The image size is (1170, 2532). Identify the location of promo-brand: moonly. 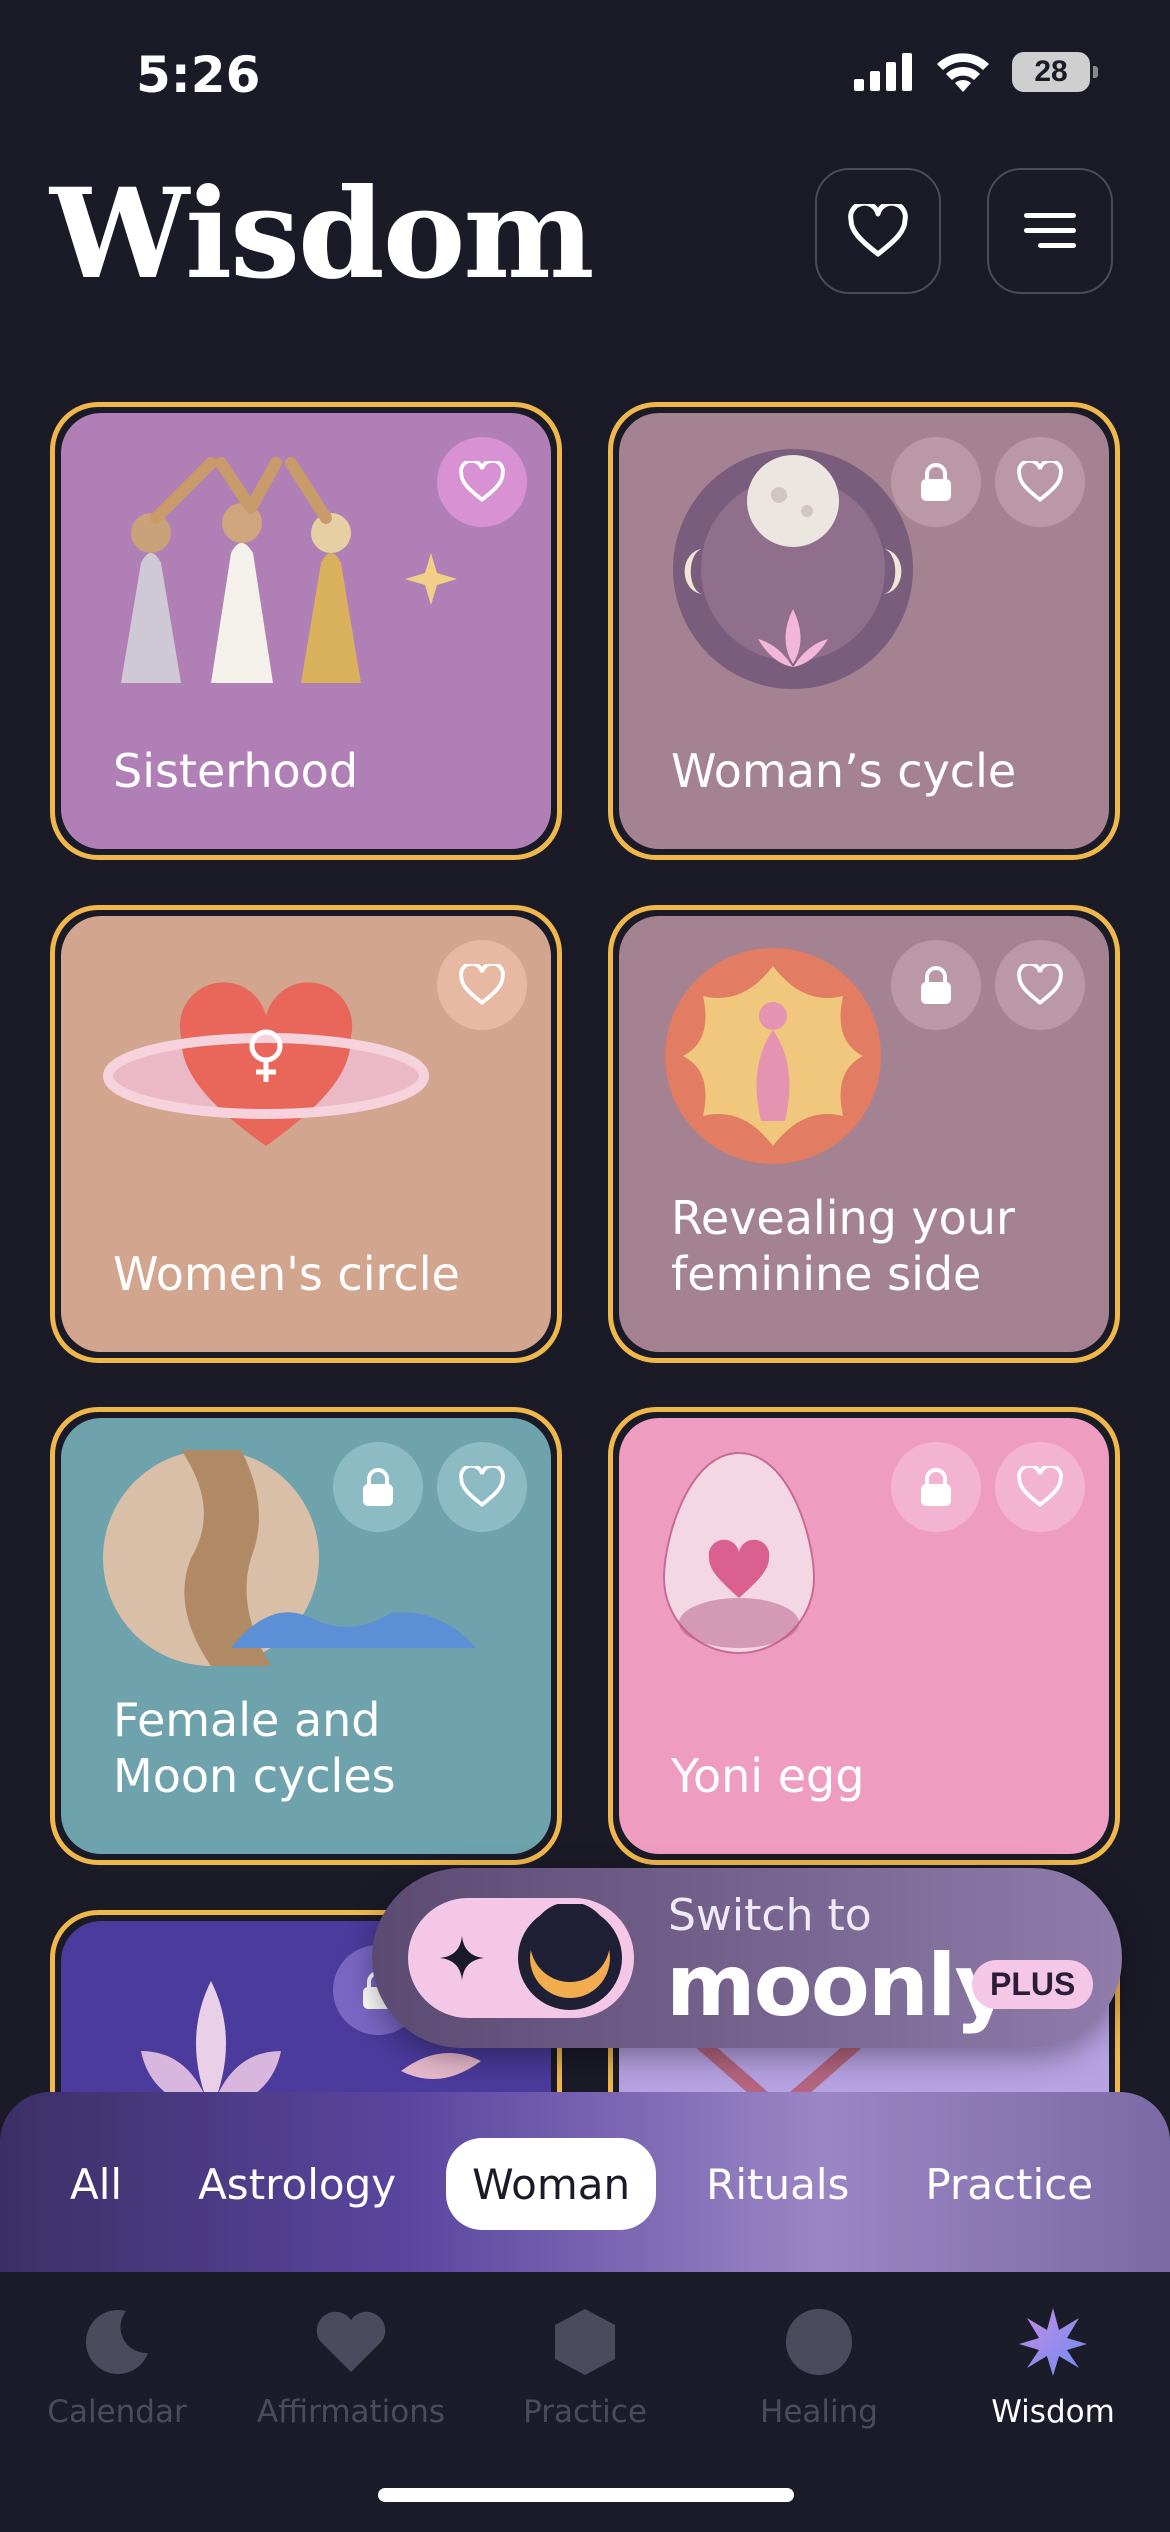
(838, 1986).